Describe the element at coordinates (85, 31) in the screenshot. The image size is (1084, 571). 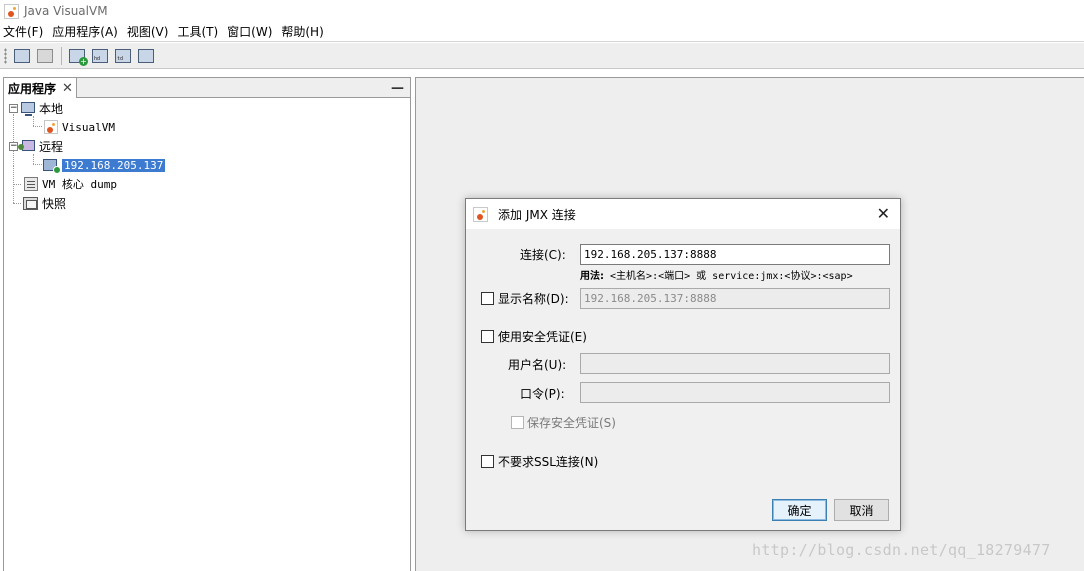
I see `menu-applications: 应用程序(A)` at that location.